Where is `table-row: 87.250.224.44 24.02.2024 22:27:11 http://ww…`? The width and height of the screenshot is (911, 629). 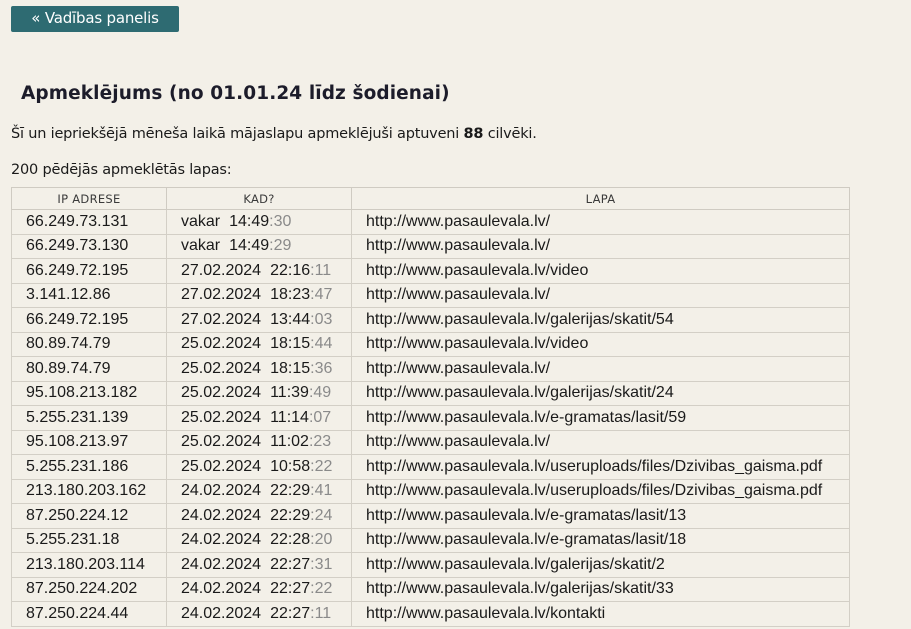 table-row: 87.250.224.44 24.02.2024 22:27:11 http://ww… is located at coordinates (430, 614).